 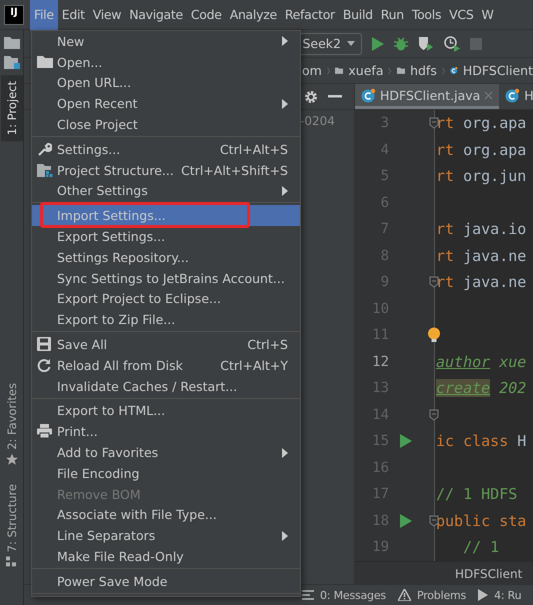 What do you see at coordinates (44, 365) in the screenshot?
I see `reload-icon` at bounding box center [44, 365].